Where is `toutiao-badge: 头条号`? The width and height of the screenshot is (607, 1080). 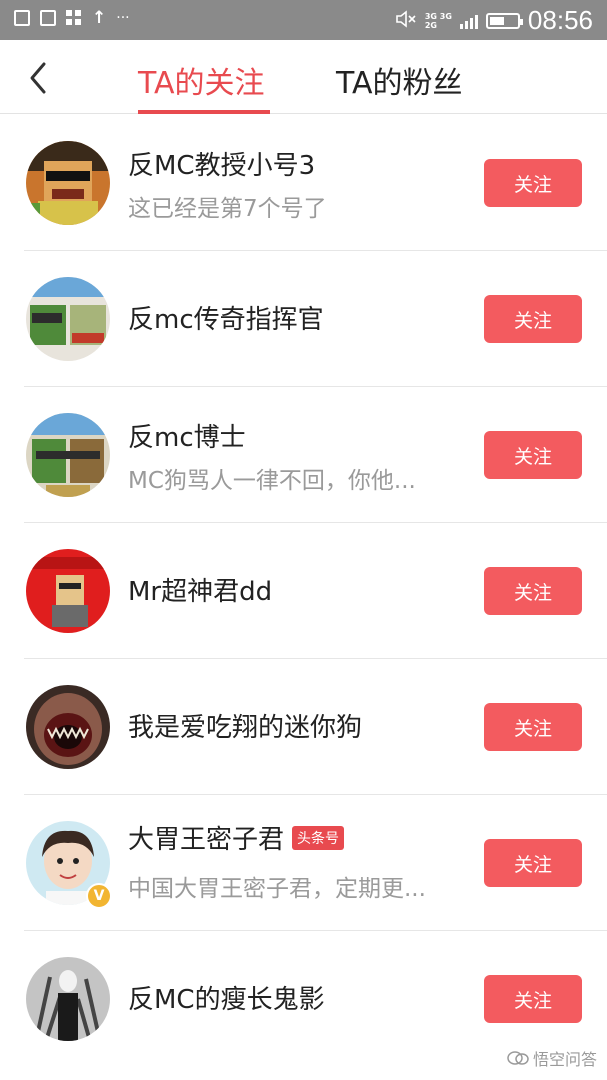 toutiao-badge: 头条号 is located at coordinates (318, 838).